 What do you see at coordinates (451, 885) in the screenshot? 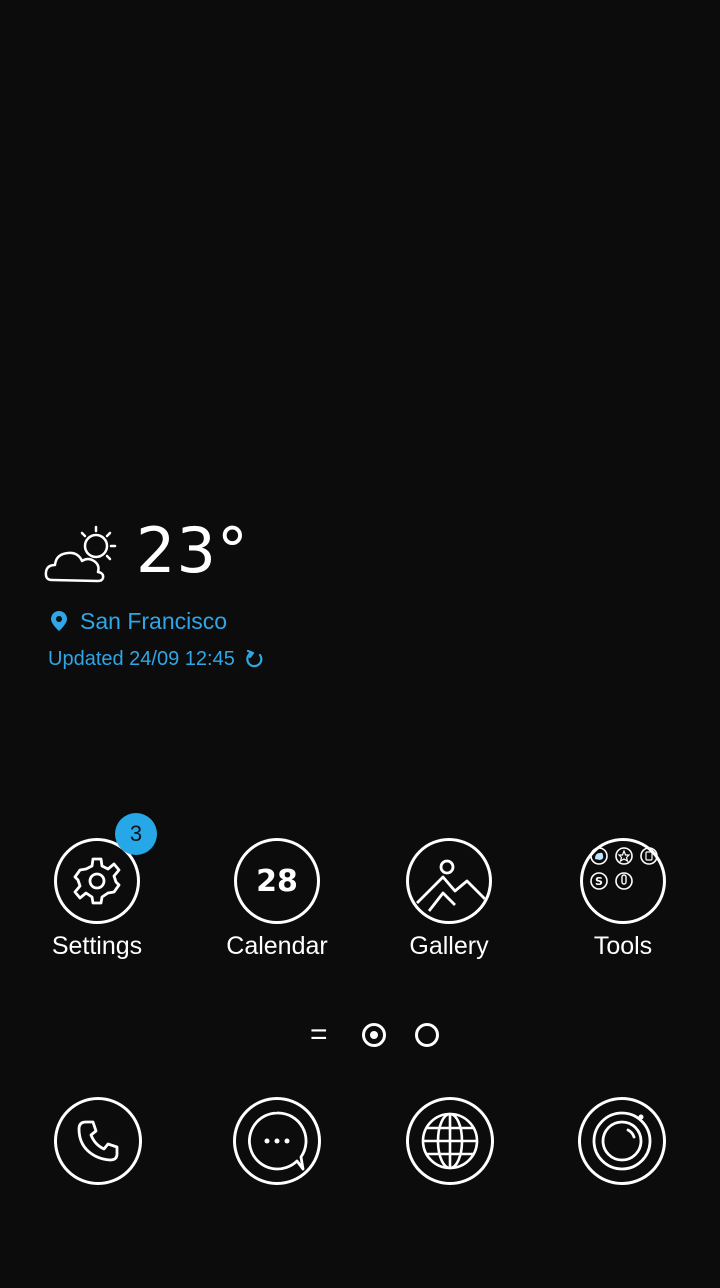
I see `image-icon` at bounding box center [451, 885].